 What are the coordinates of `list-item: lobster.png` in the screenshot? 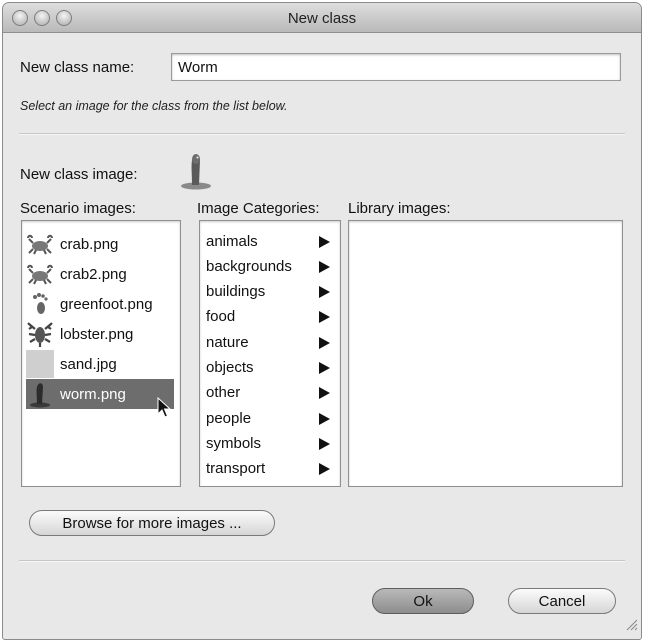 It's located at (100, 334).